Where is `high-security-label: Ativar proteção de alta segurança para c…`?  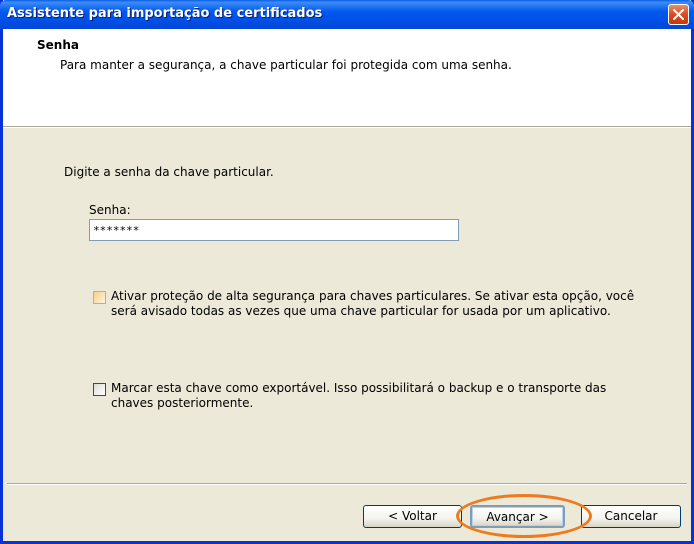 high-security-label: Ativar proteção de alta segurança para c… is located at coordinates (376, 304).